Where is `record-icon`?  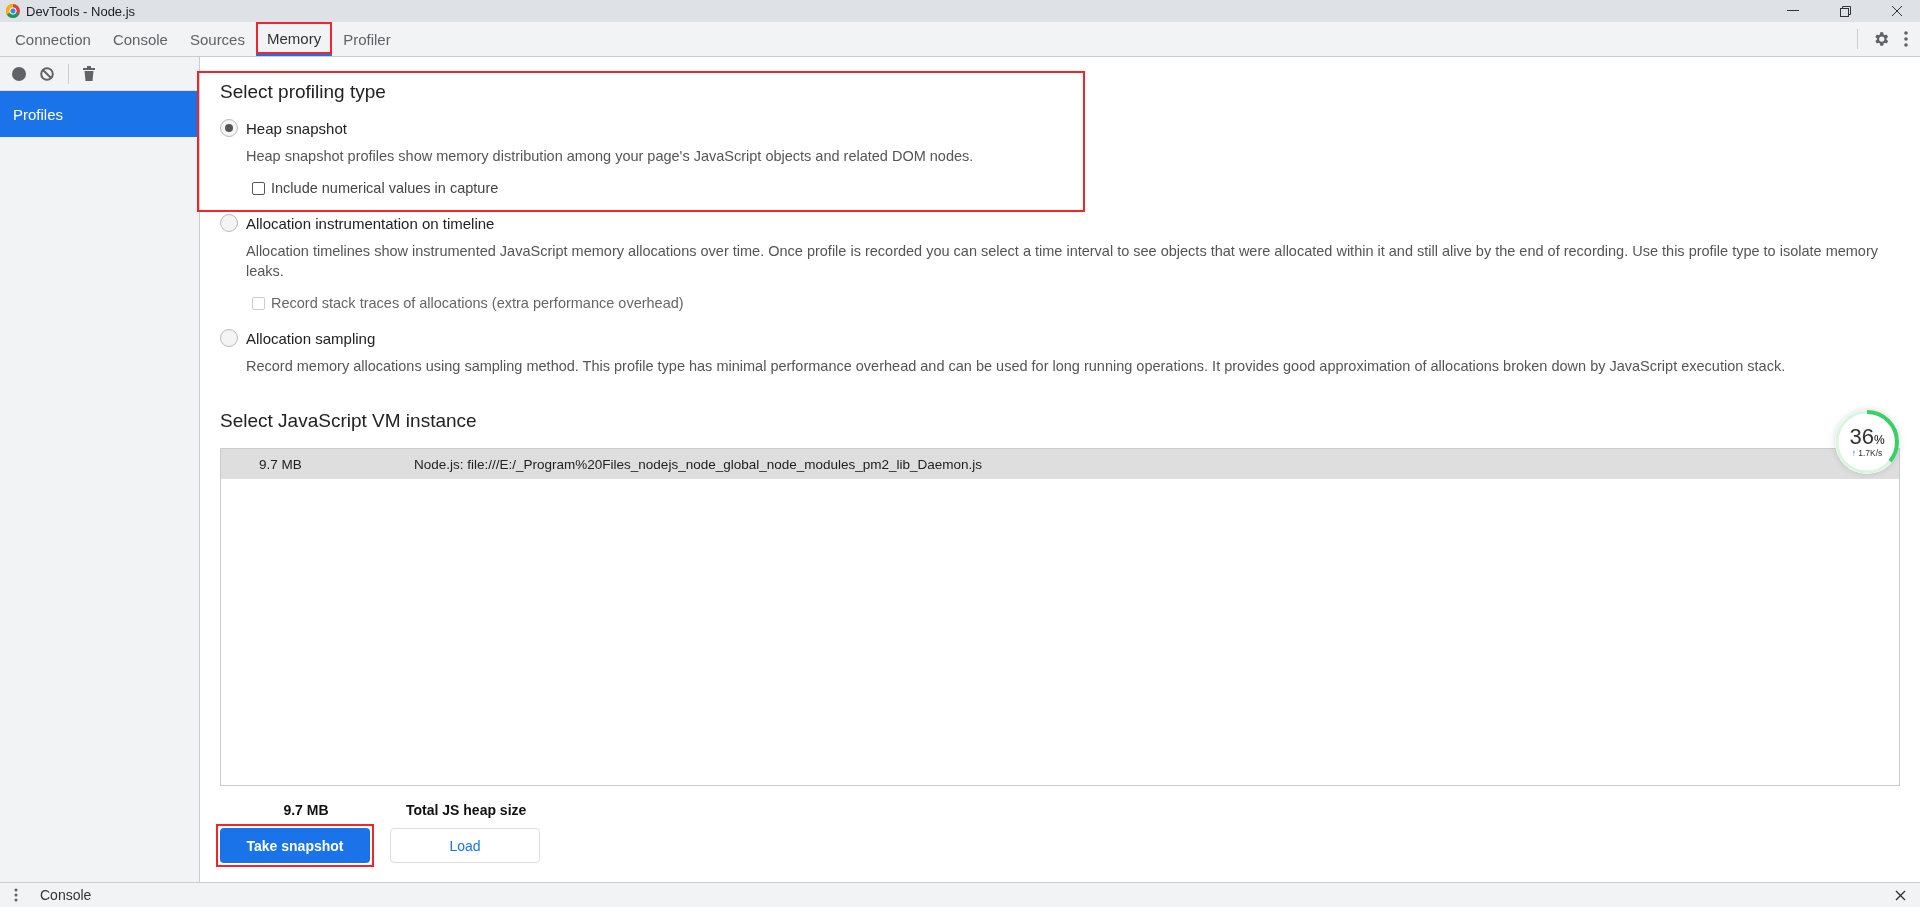
record-icon is located at coordinates (19, 73).